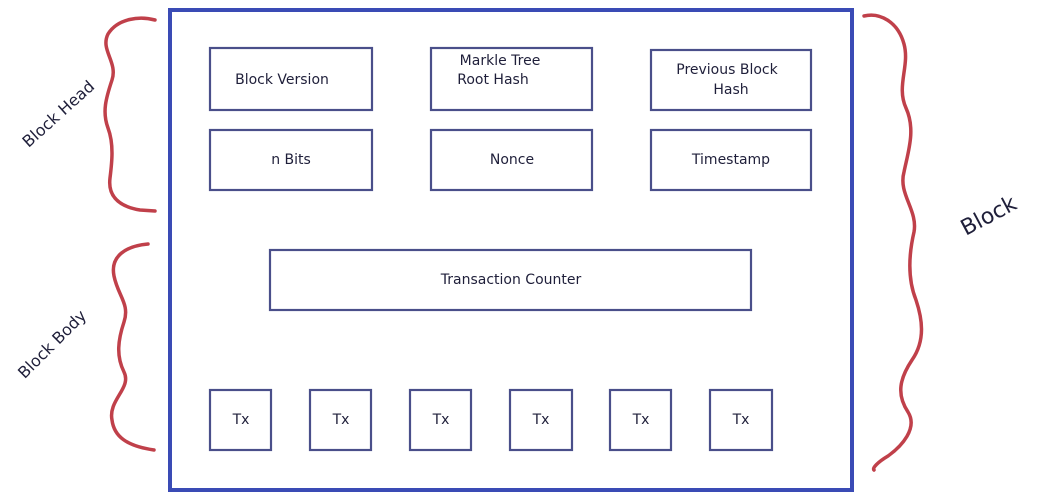 This screenshot has height=500, width=1042. I want to click on previous-block-hash-box: Previous Block Hash, so click(731, 80).